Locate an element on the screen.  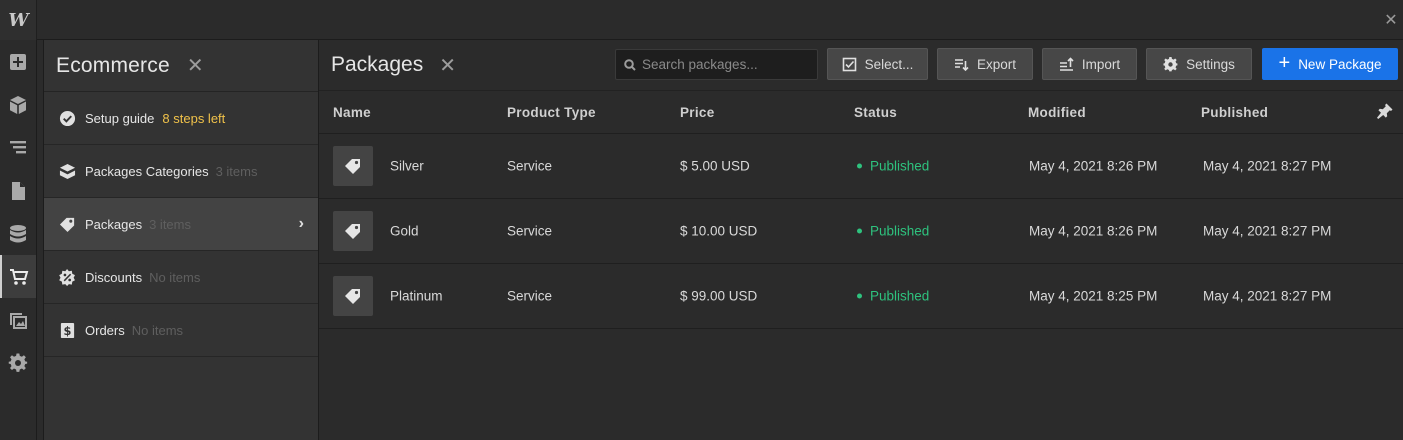
cell-name: Silver is located at coordinates (407, 166).